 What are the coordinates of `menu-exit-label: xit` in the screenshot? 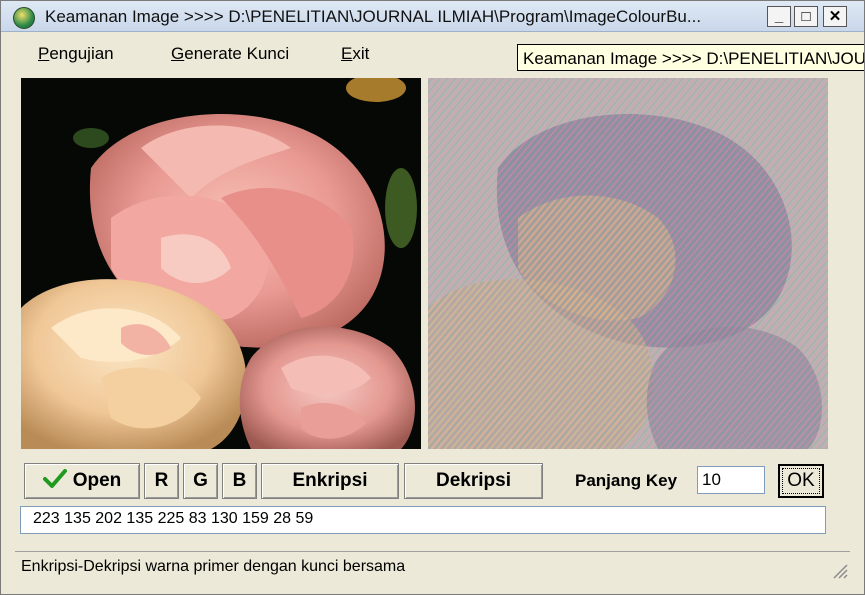 It's located at (361, 53).